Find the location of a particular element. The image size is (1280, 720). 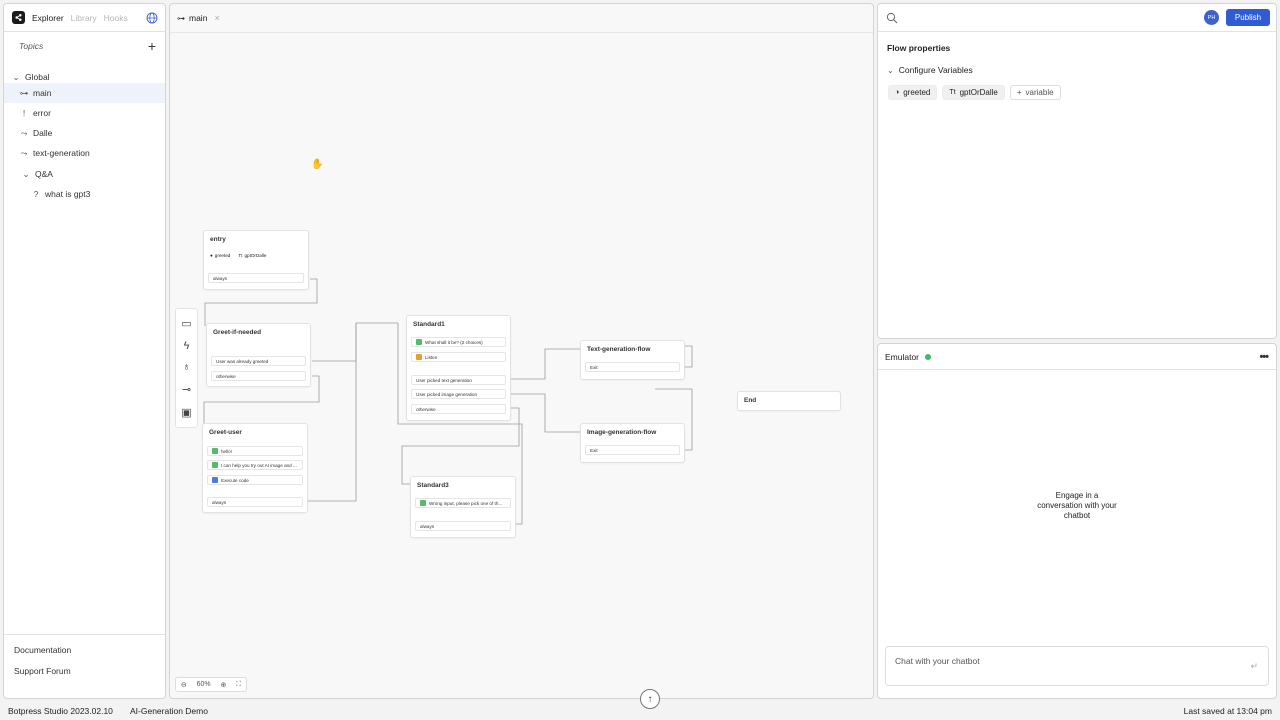

execute-code-card: Execute code is located at coordinates (255, 480).